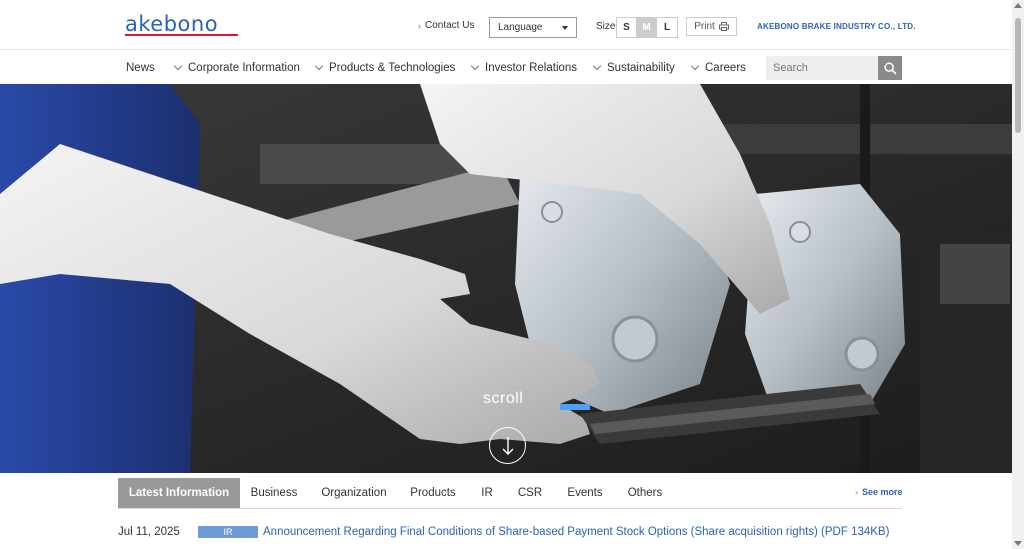 This screenshot has width=1024, height=549. What do you see at coordinates (181, 35) in the screenshot?
I see `logo-underline` at bounding box center [181, 35].